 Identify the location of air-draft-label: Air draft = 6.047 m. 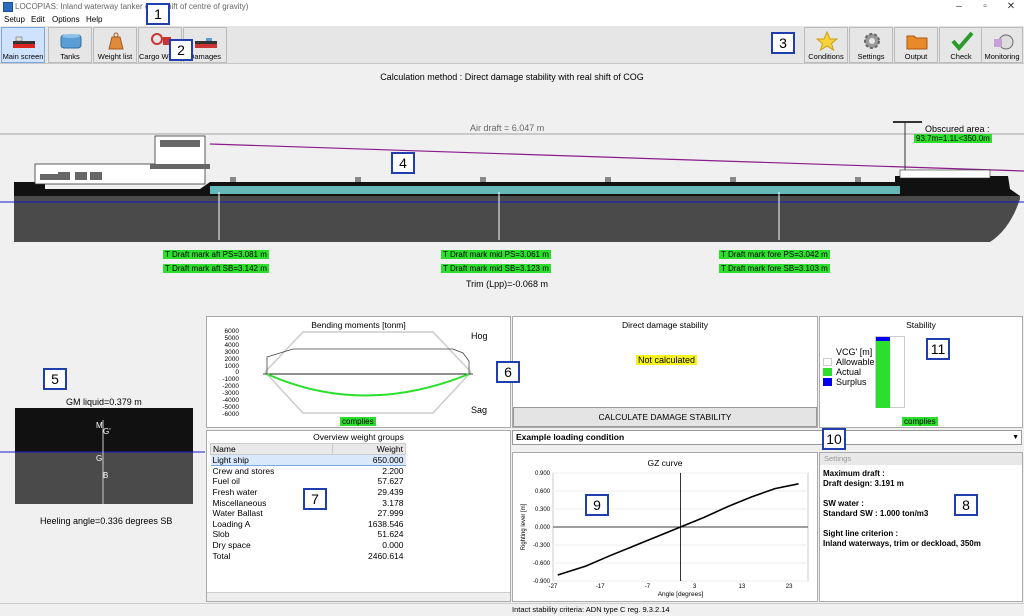
(507, 128).